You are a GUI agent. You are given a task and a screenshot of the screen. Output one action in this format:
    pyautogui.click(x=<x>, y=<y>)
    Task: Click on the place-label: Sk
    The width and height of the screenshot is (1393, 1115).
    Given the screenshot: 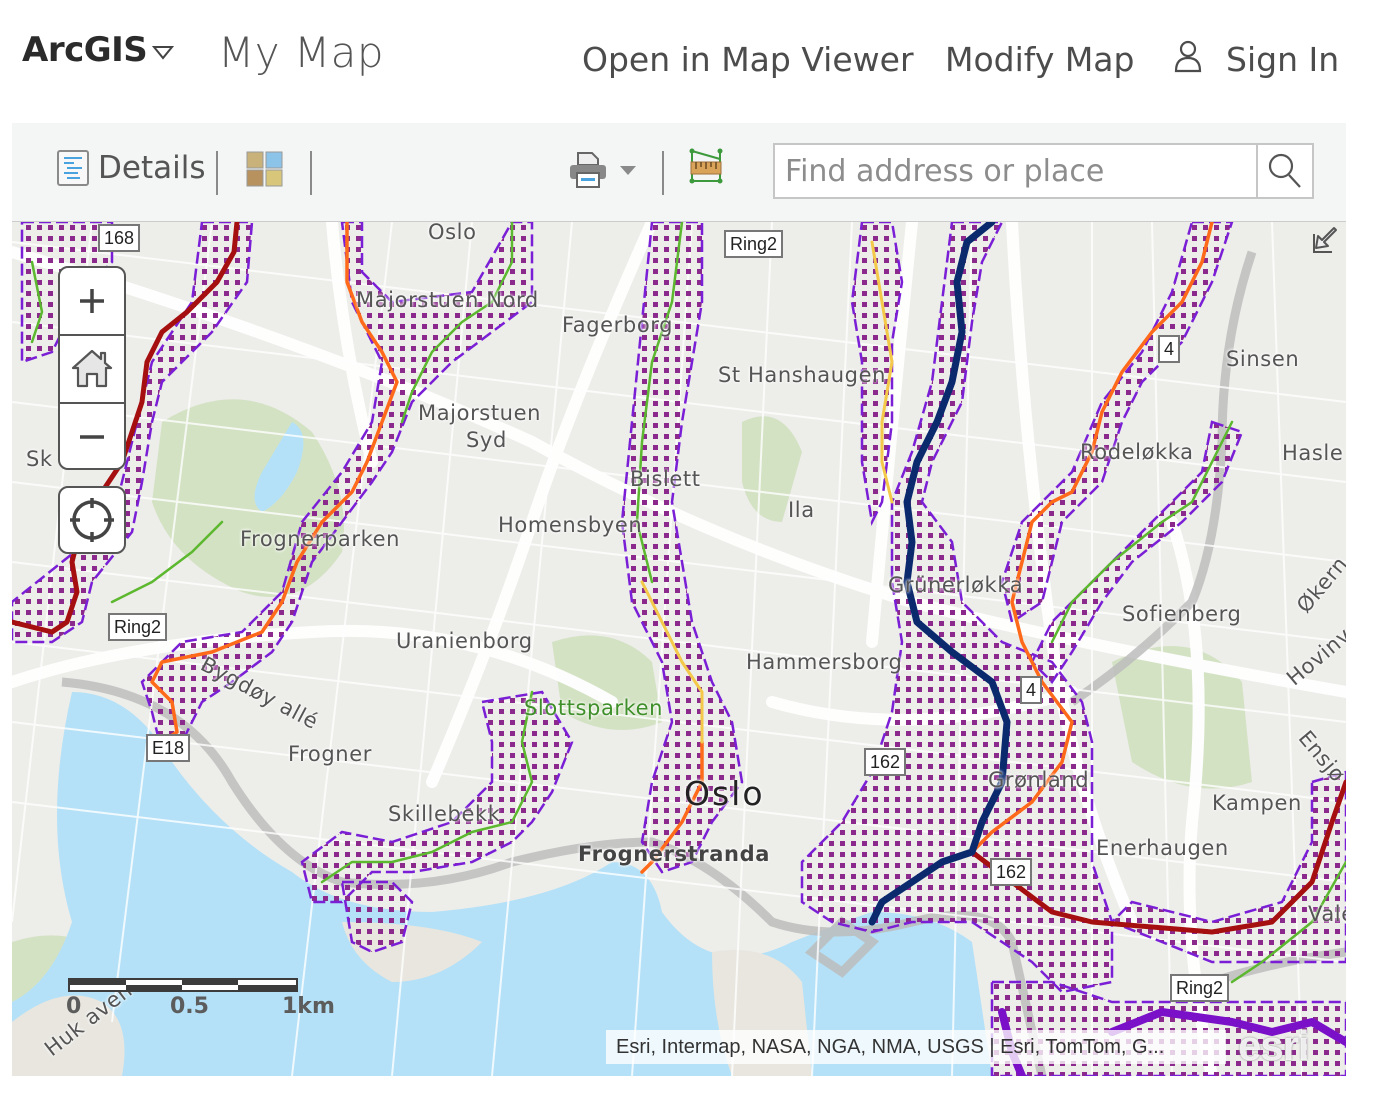 What is the action you would take?
    pyautogui.click(x=39, y=459)
    